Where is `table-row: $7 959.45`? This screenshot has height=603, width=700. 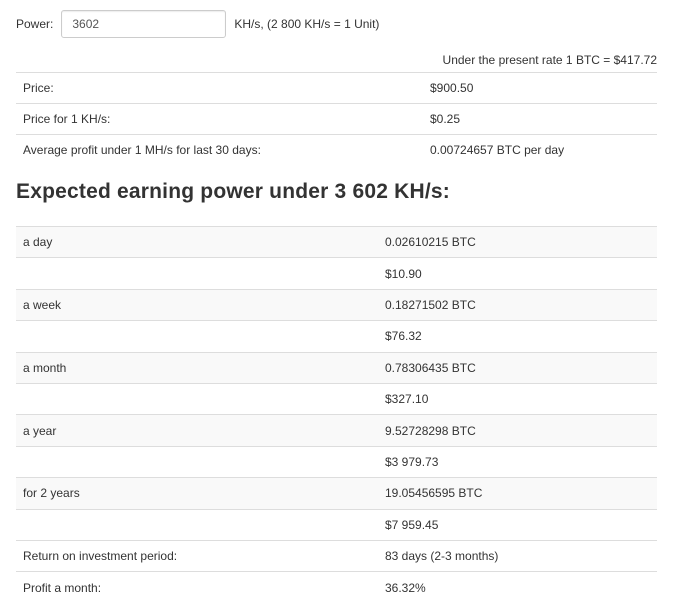
table-row: $7 959.45 is located at coordinates (336, 524).